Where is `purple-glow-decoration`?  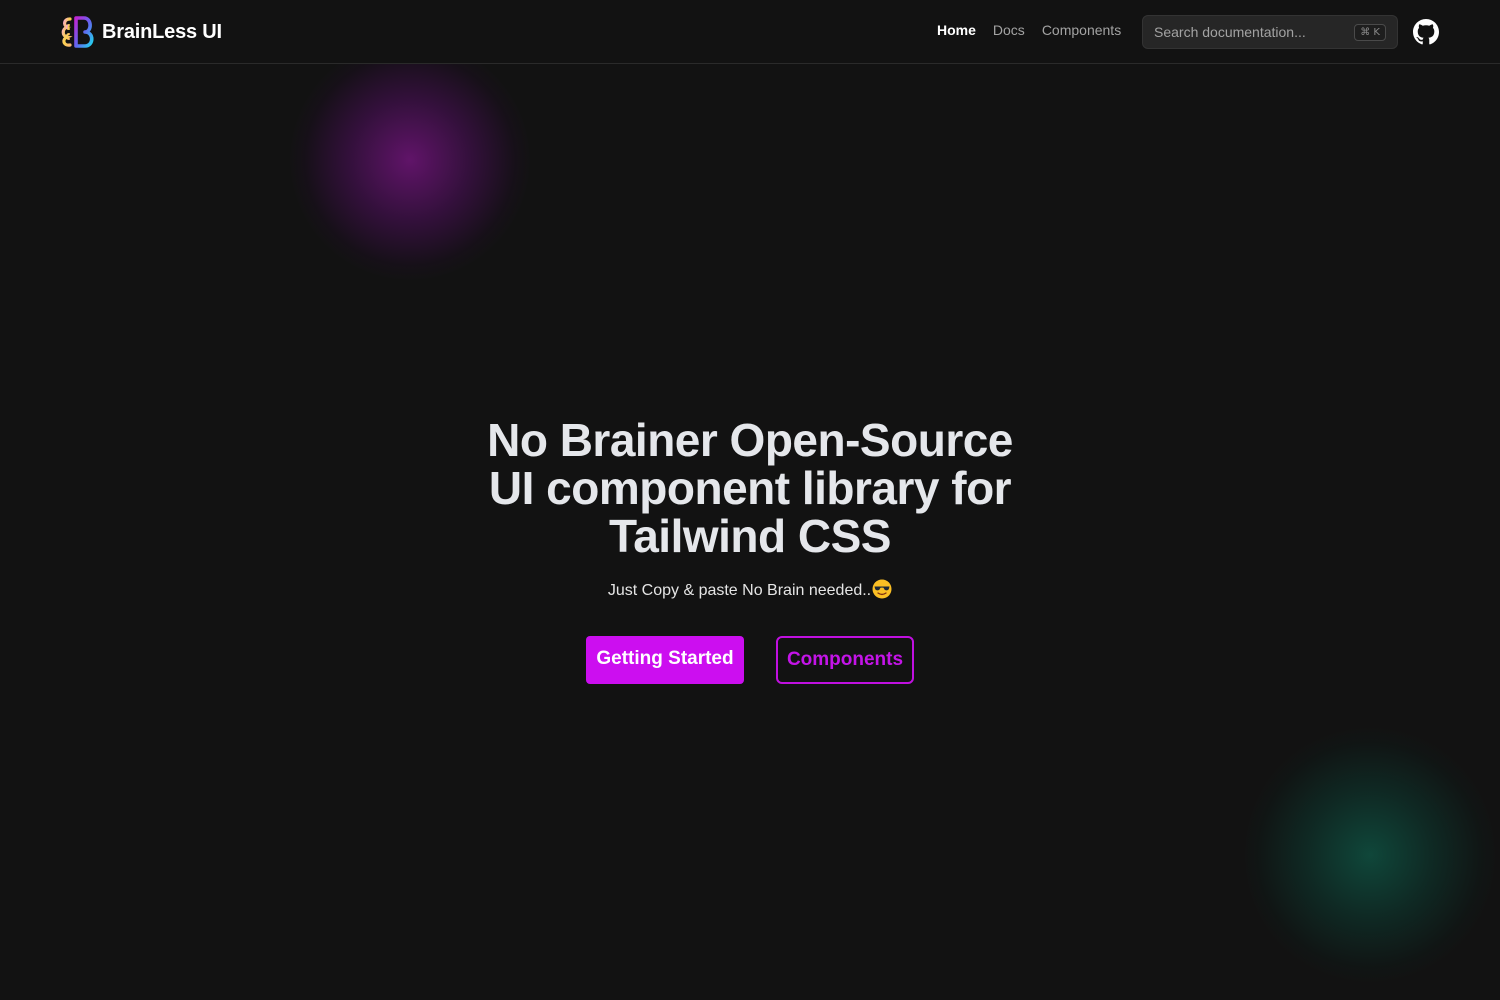 purple-glow-decoration is located at coordinates (410, 160).